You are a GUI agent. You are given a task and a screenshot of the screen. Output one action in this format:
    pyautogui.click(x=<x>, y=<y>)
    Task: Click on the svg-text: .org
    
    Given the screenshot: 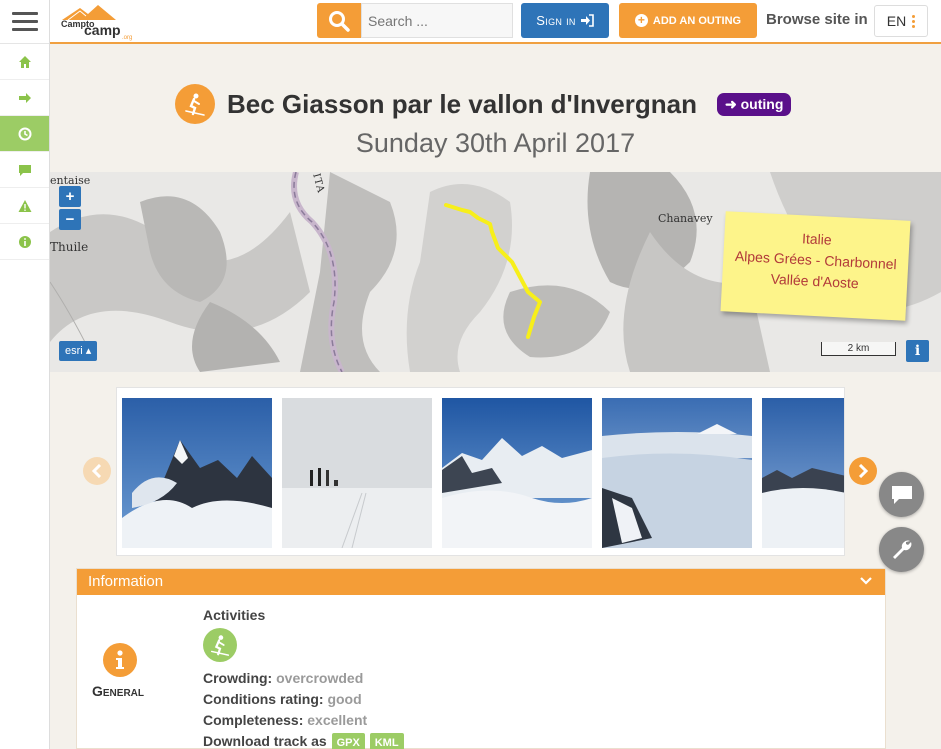 What is the action you would take?
    pyautogui.click(x=127, y=38)
    